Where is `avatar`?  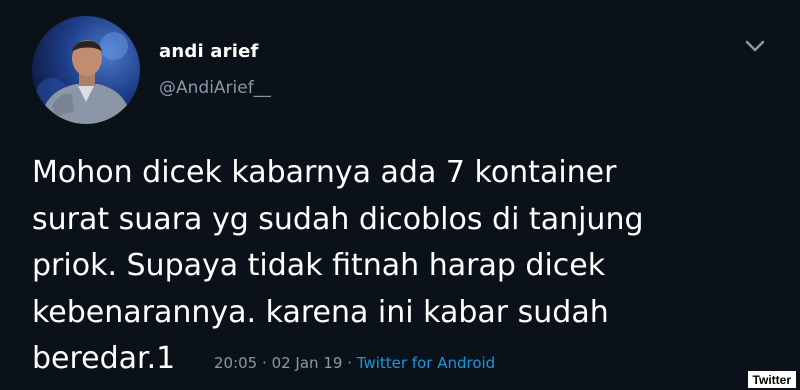
avatar is located at coordinates (86, 70).